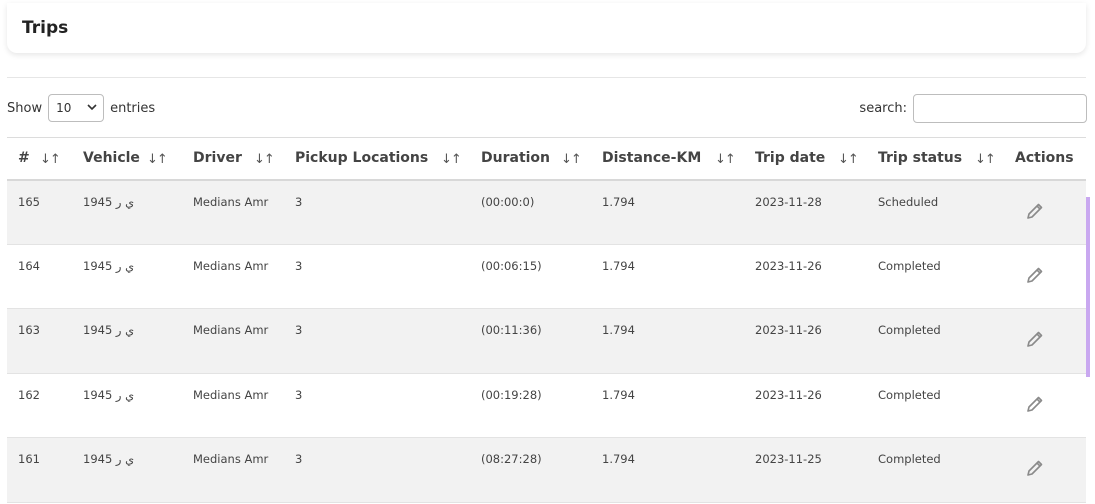 The image size is (1095, 504). I want to click on search-control: search:, so click(973, 108).